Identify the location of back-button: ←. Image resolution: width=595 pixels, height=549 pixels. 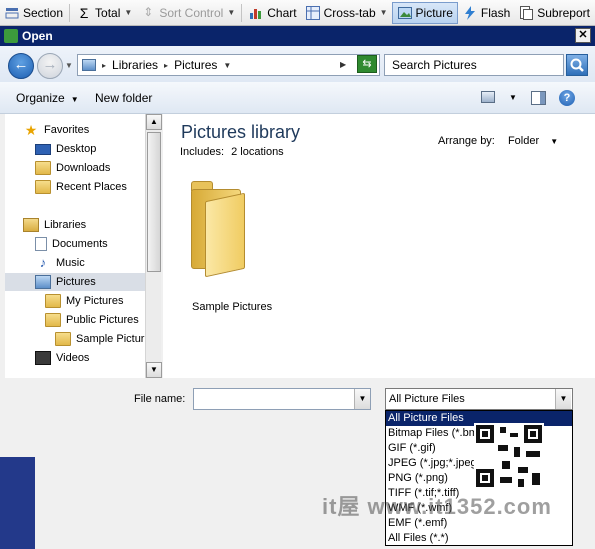
(21, 66).